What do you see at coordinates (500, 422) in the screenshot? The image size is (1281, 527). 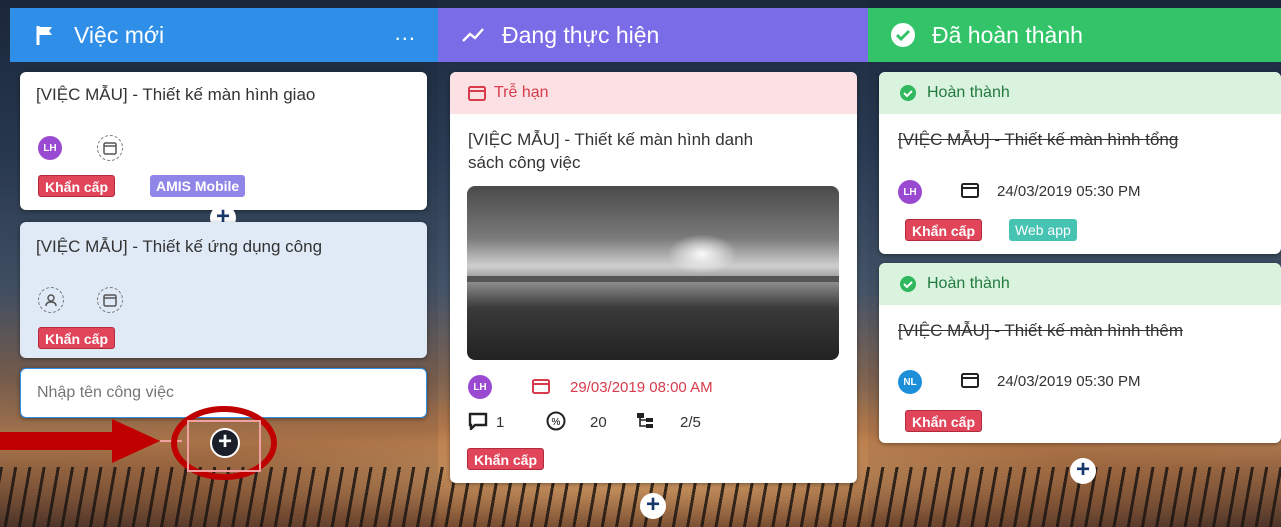 I see `comment-count: 1` at bounding box center [500, 422].